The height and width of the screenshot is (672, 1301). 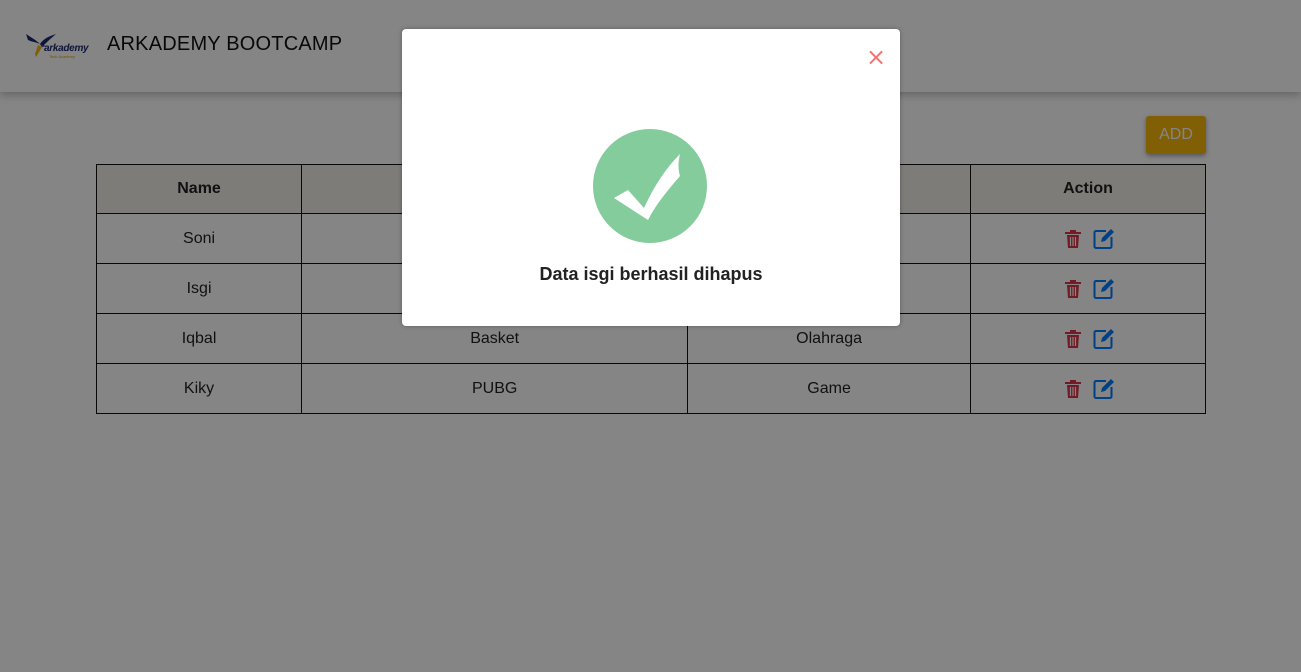 What do you see at coordinates (650, 186) in the screenshot?
I see `success-check-icon` at bounding box center [650, 186].